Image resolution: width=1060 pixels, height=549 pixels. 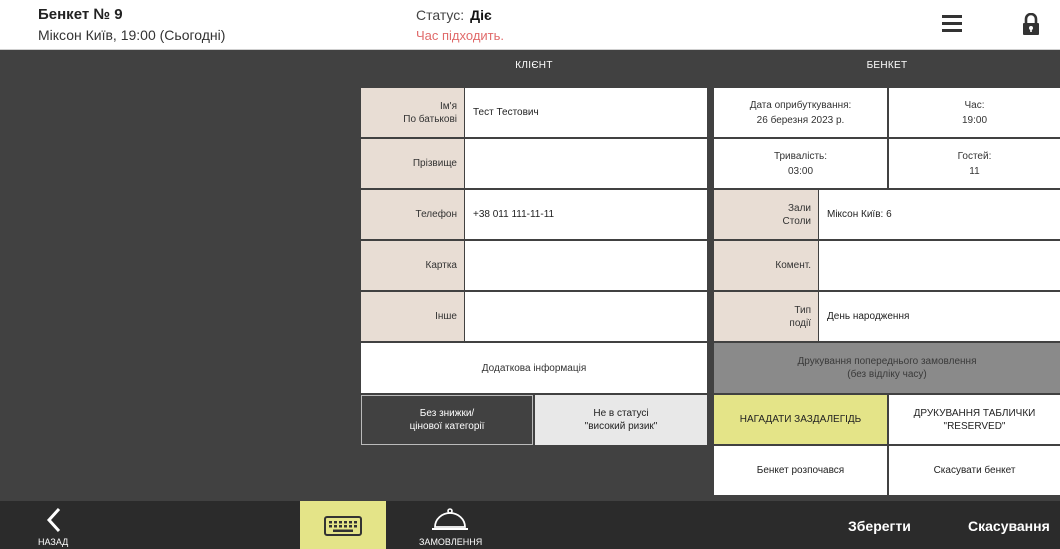 What do you see at coordinates (586, 214) in the screenshot?
I see `phone-field: +38 011 111-11-11` at bounding box center [586, 214].